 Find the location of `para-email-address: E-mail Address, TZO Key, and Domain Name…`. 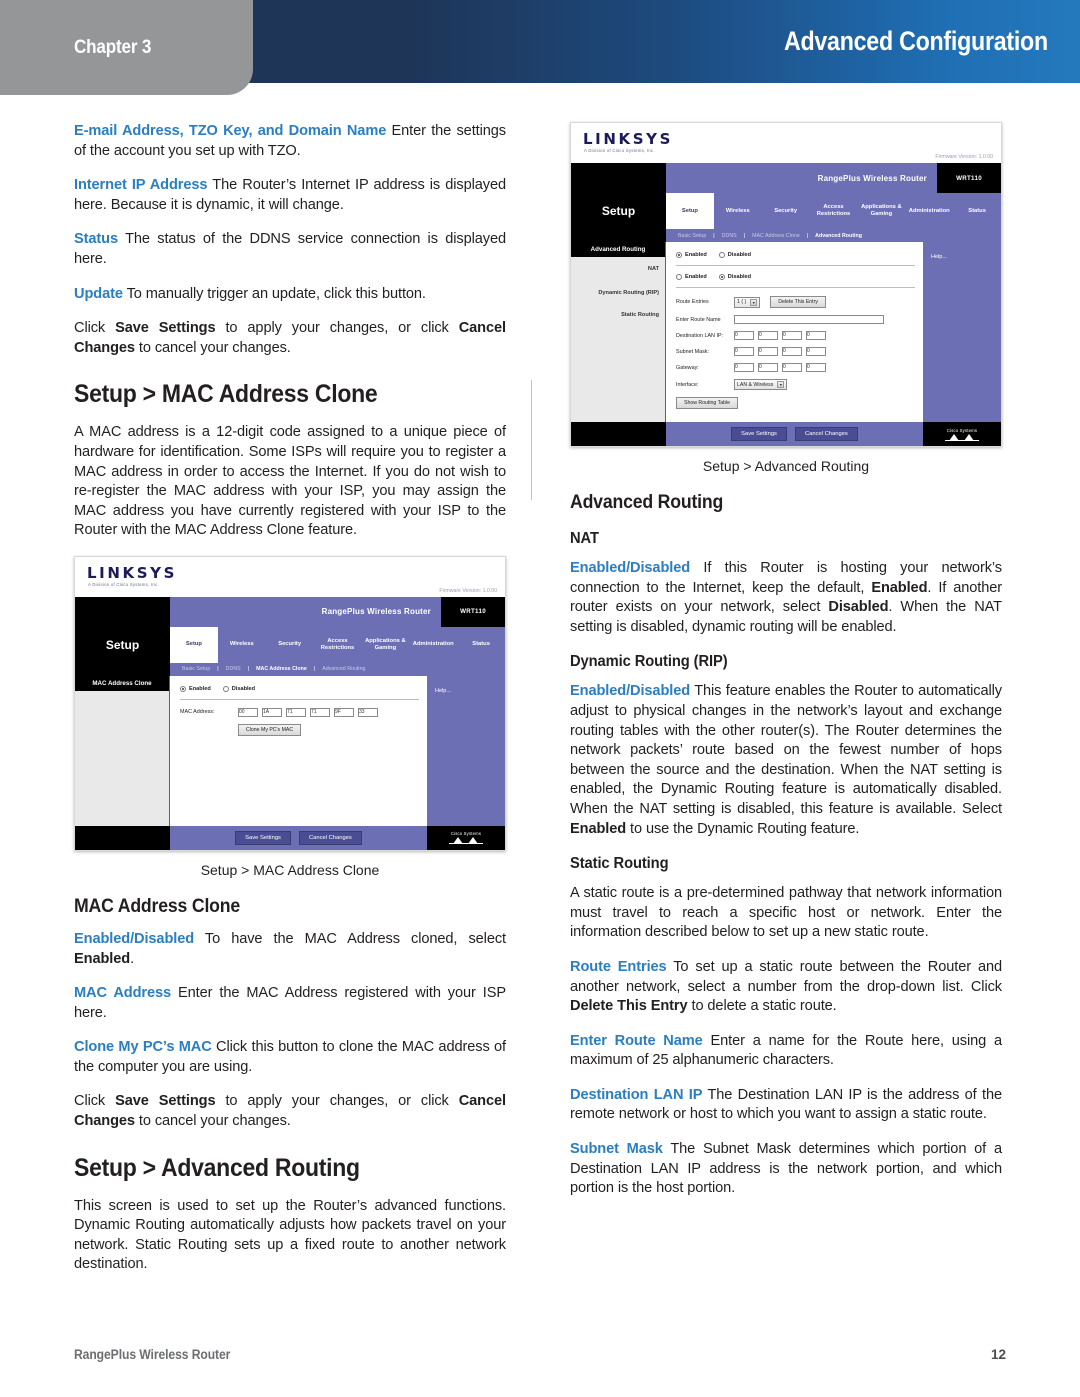

para-email-address: E-mail Address, TZO Key, and Domain Name… is located at coordinates (290, 141).